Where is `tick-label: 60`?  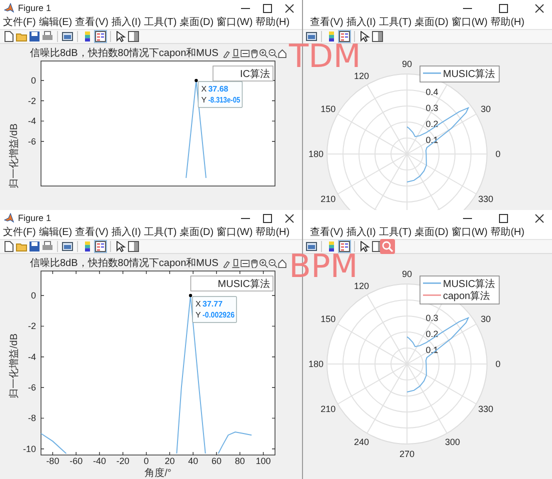 tick-label: 60 is located at coordinates (217, 461).